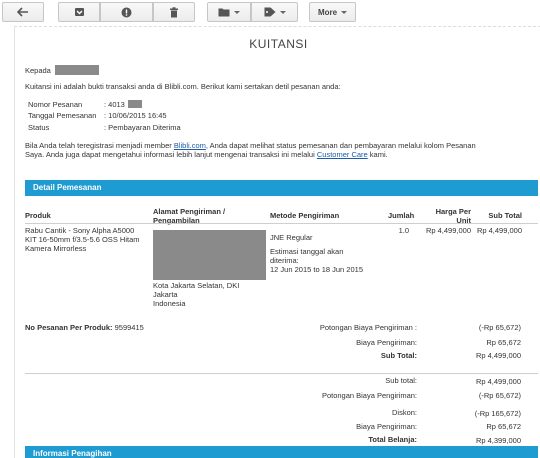  What do you see at coordinates (55, 104) in the screenshot?
I see `order-number-label: Nomor Pesanan` at bounding box center [55, 104].